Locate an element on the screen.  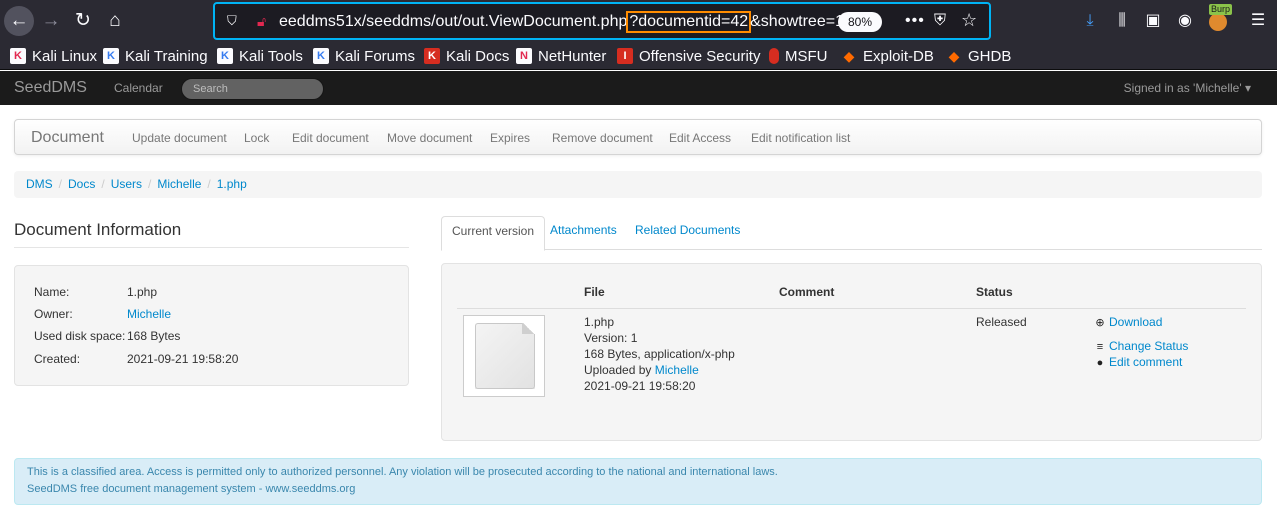
uploaded-by-prefix: Uploaded by is located at coordinates (618, 370).